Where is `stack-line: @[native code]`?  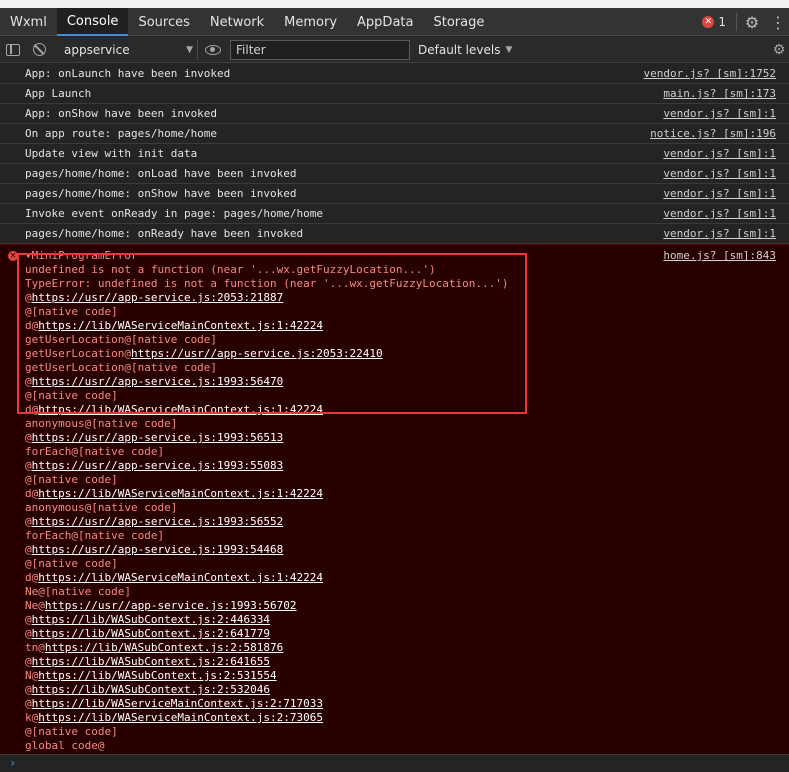 stack-line: @[native code] is located at coordinates (407, 480).